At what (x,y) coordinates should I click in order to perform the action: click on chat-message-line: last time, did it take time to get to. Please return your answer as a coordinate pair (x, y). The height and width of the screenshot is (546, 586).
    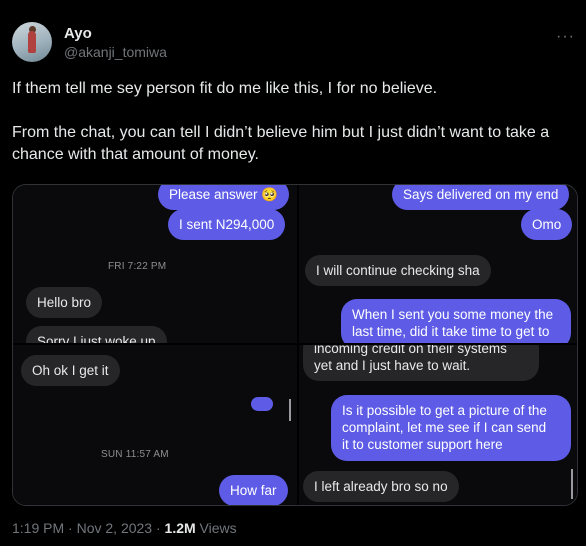
    Looking at the image, I should click on (451, 331).